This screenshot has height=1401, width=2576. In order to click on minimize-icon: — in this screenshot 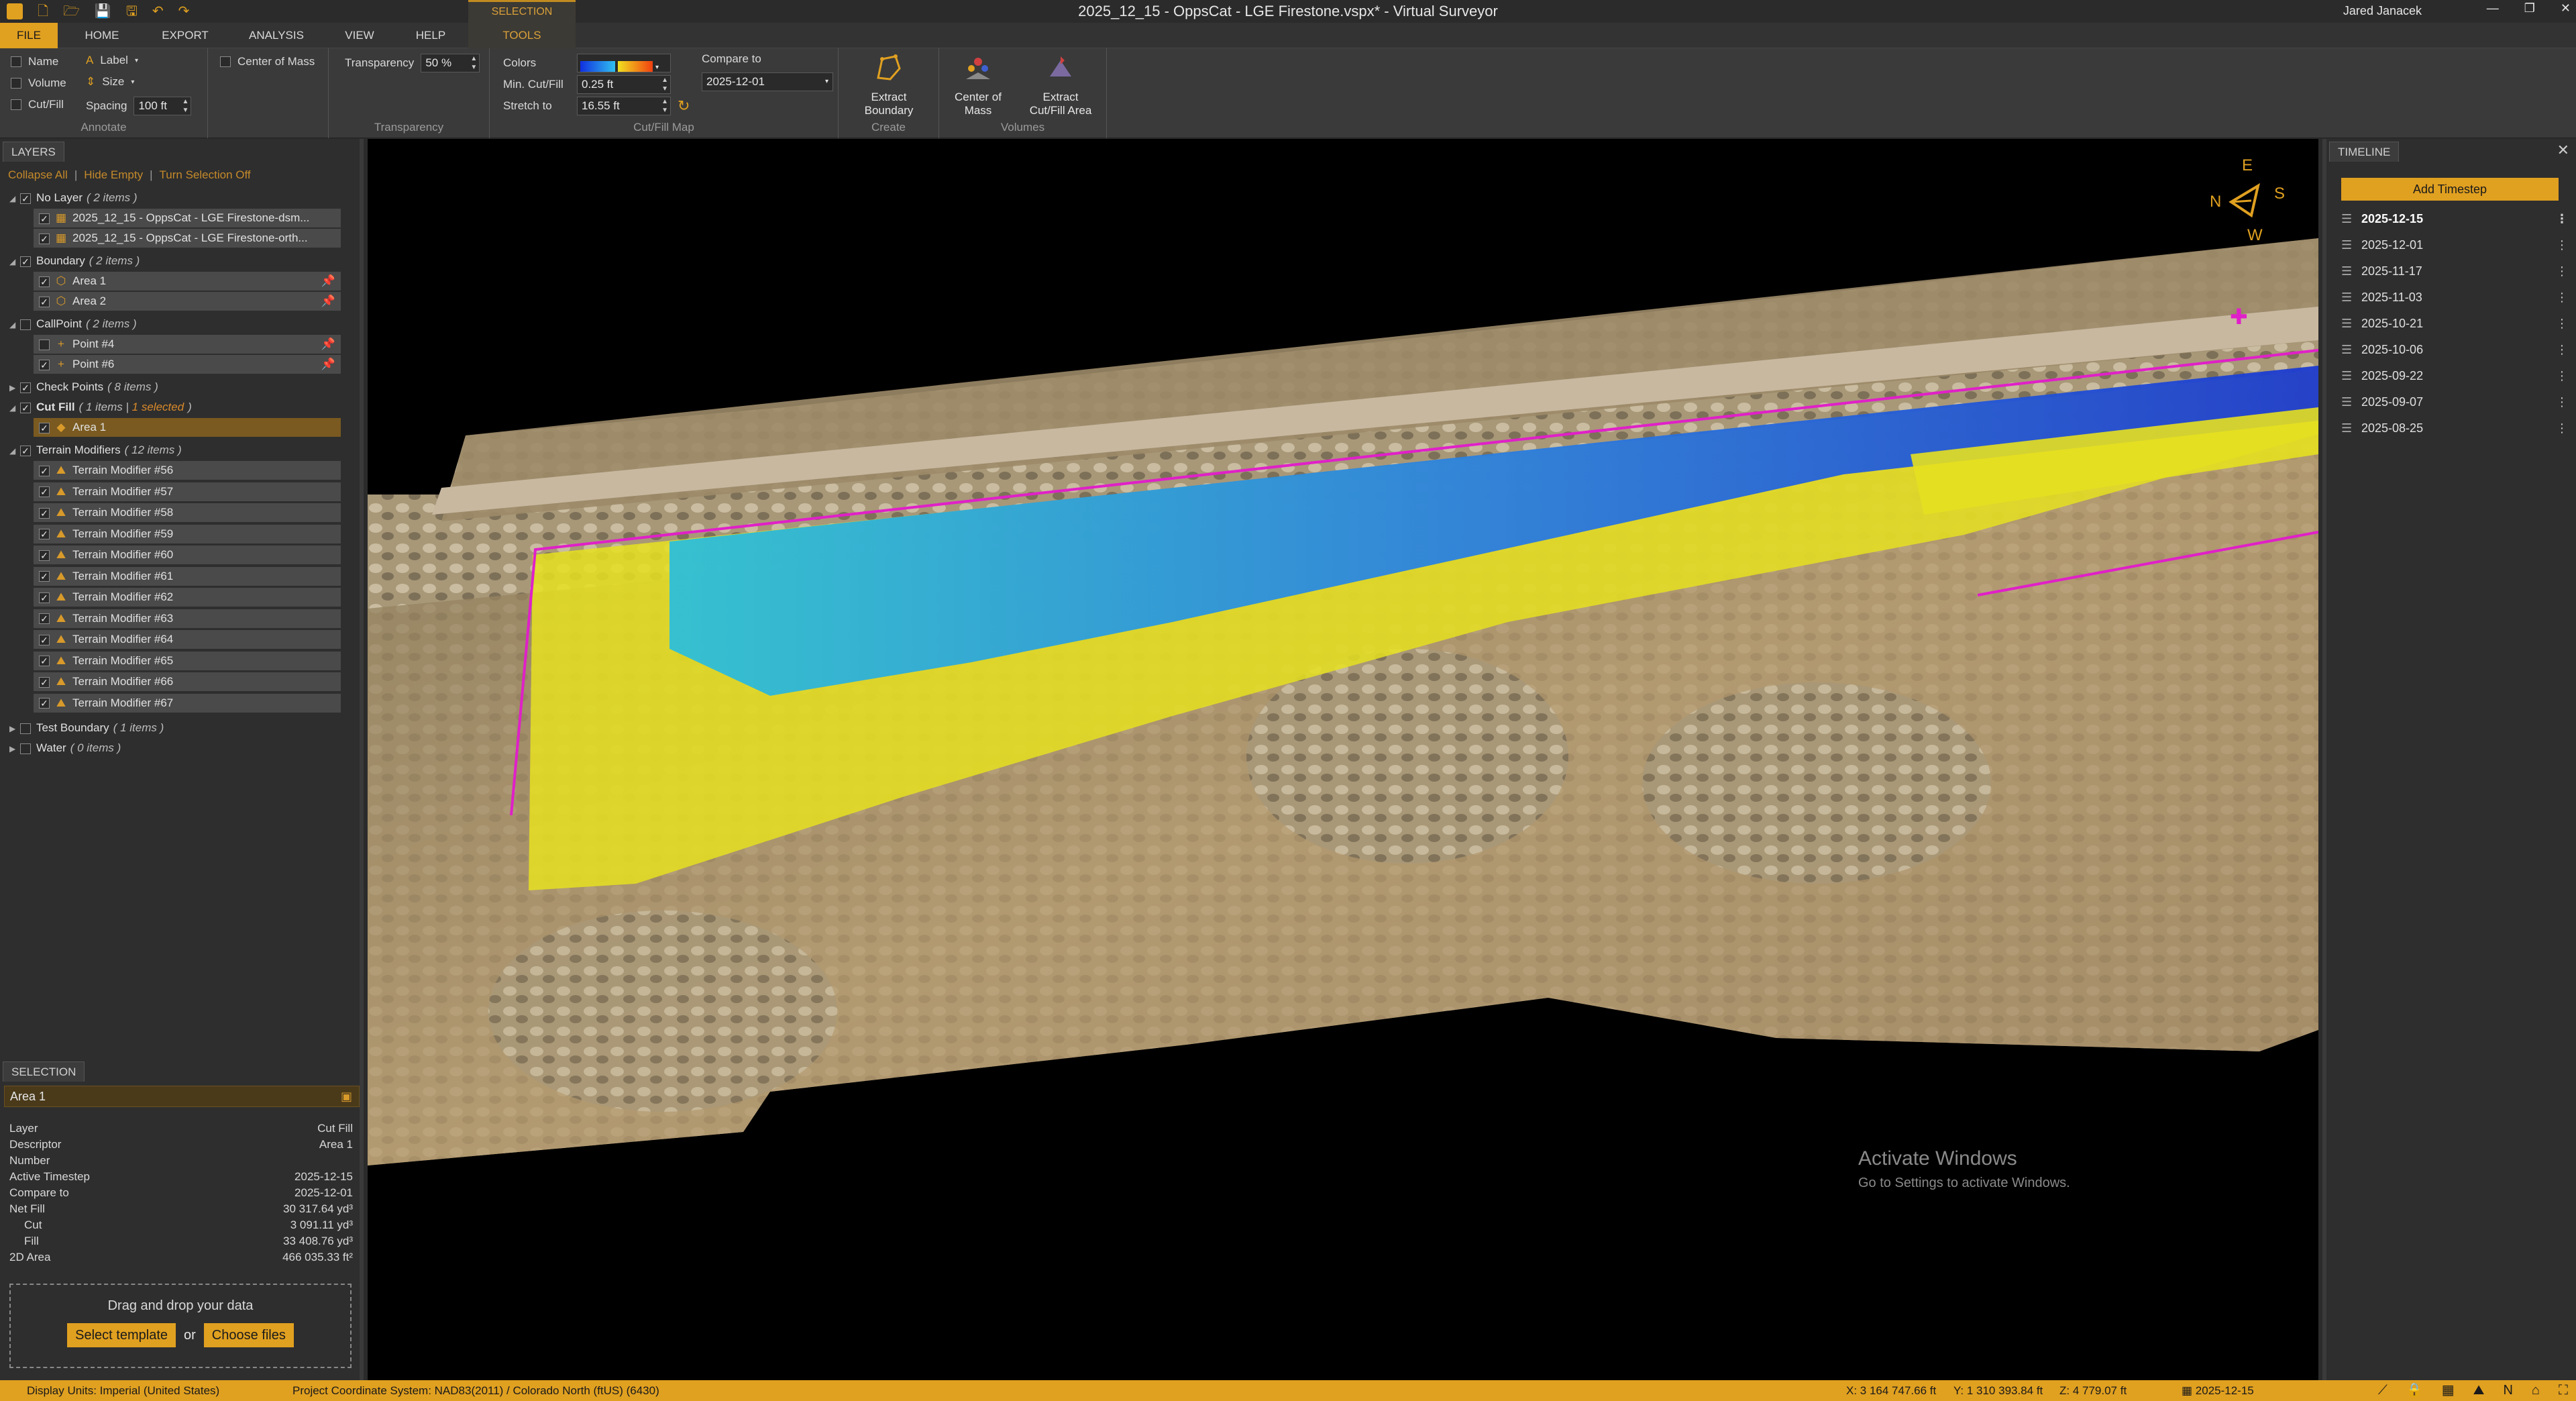, I will do `click(2493, 8)`.